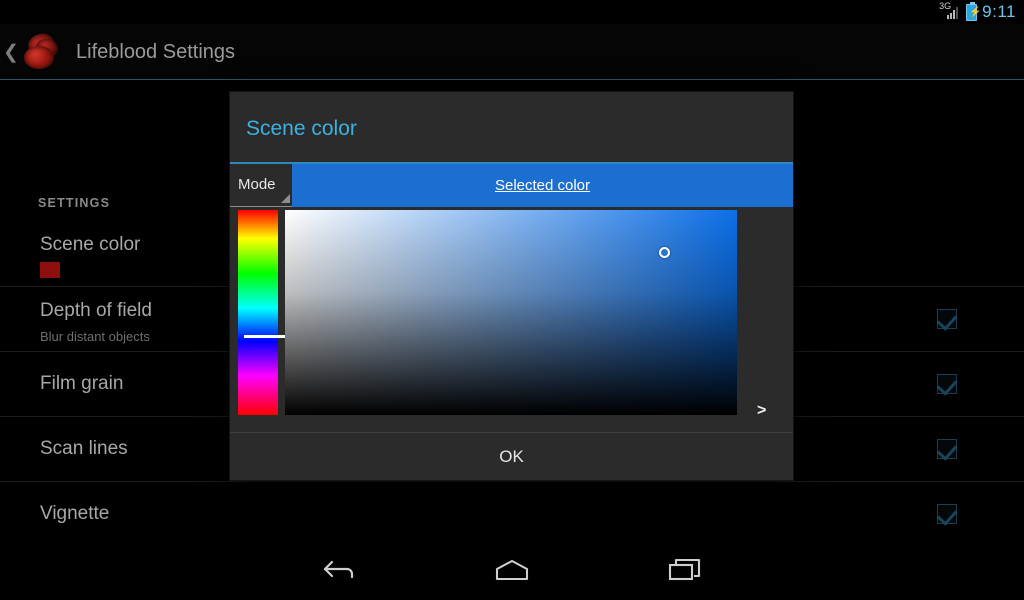 This screenshot has width=1024, height=600. I want to click on nav-home-icon, so click(512, 570).